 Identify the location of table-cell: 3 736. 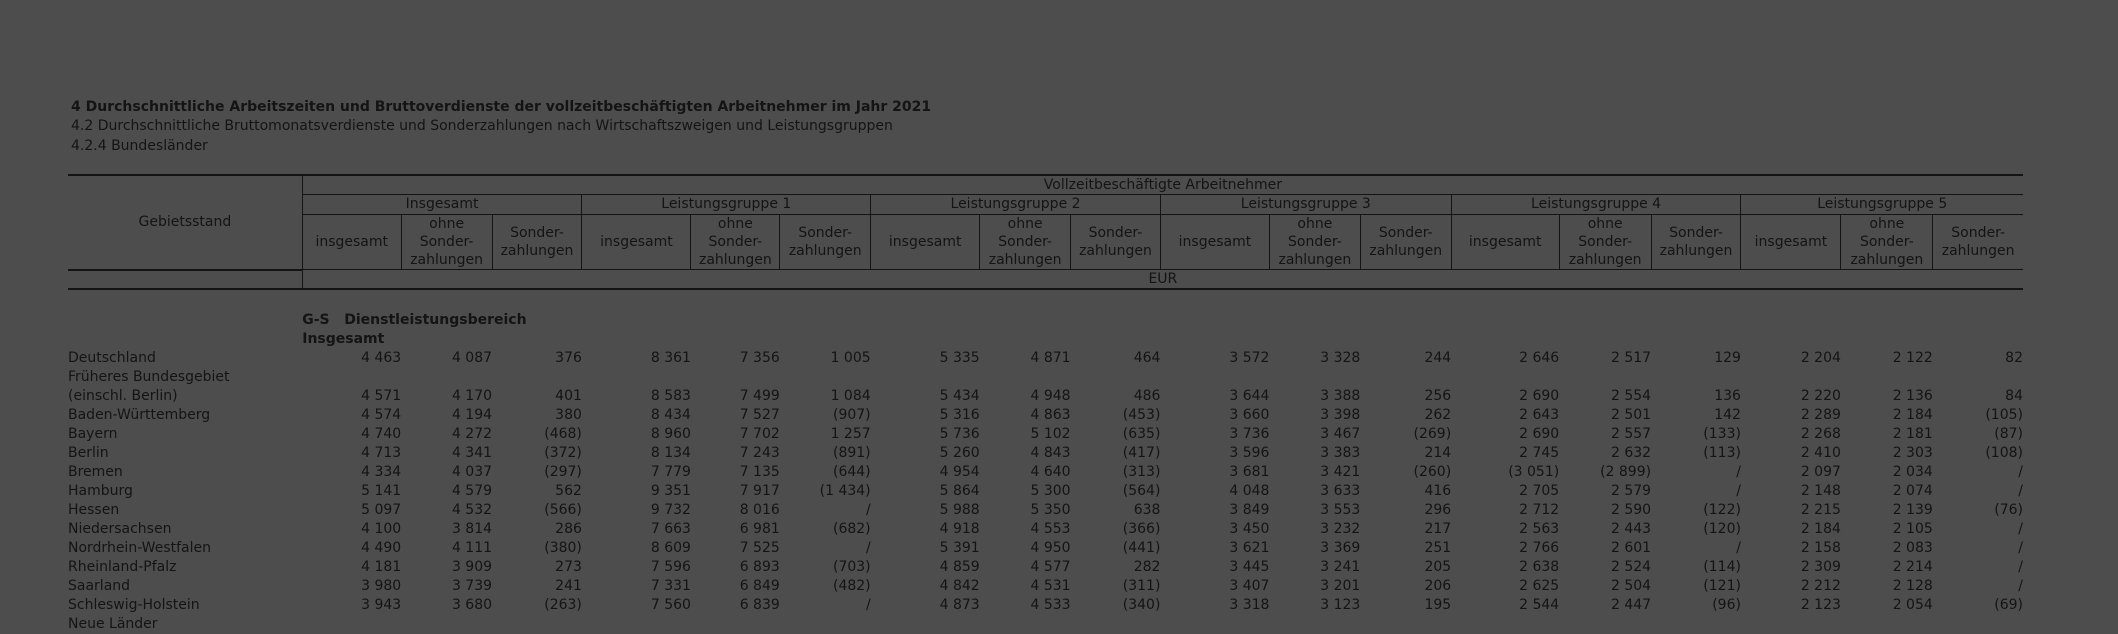
(1249, 434).